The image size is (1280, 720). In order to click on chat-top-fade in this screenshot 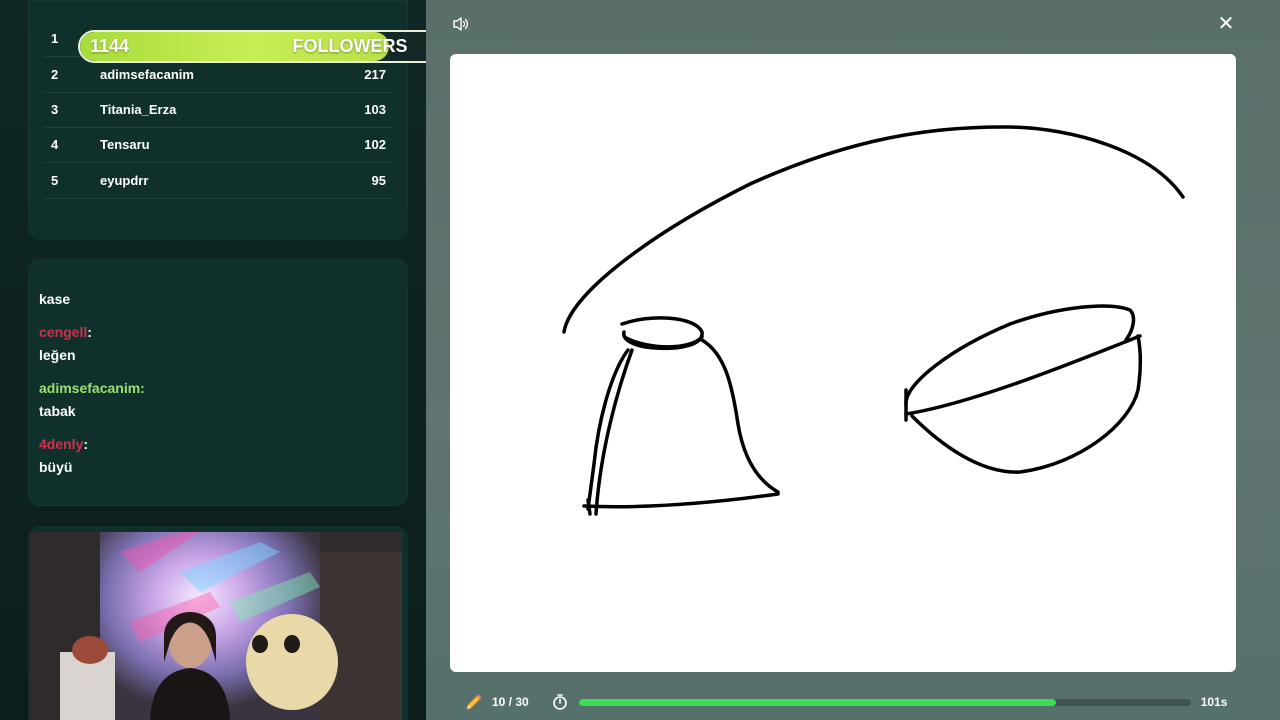, I will do `click(218, 274)`.